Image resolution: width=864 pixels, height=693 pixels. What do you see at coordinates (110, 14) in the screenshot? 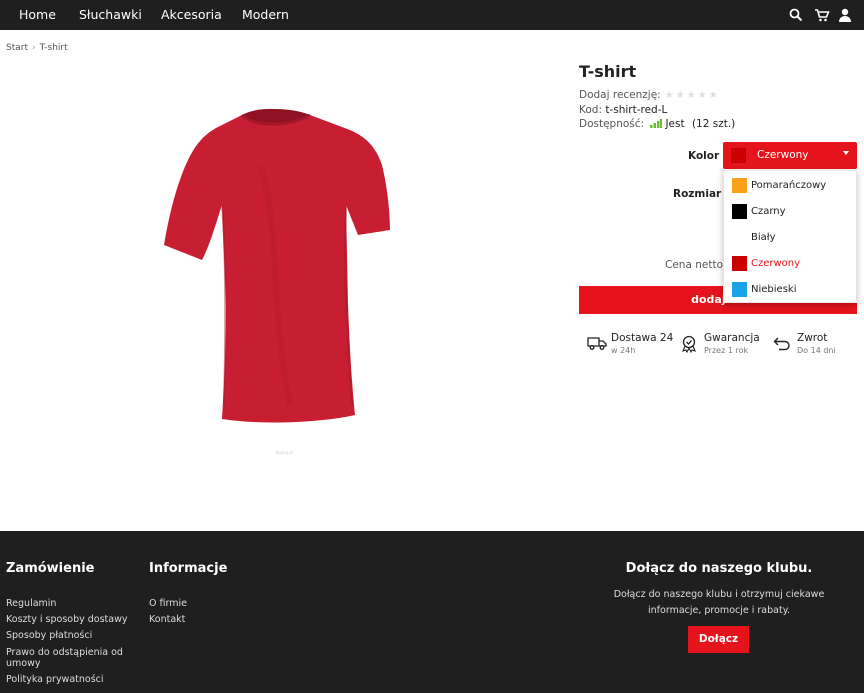
I see `nav-item-sluchawki: Słuchawki` at bounding box center [110, 14].